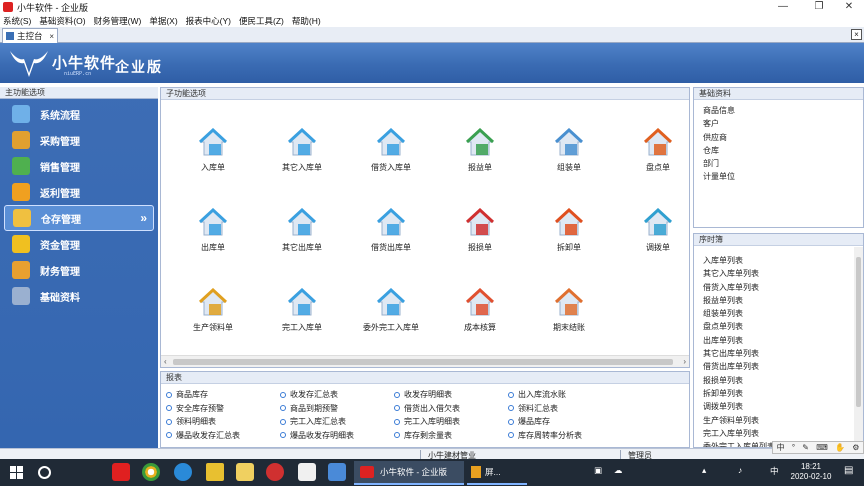 This screenshot has width=864, height=486. What do you see at coordinates (118, 21) in the screenshot?
I see `menu-finance: 财务管理(W)` at bounding box center [118, 21].